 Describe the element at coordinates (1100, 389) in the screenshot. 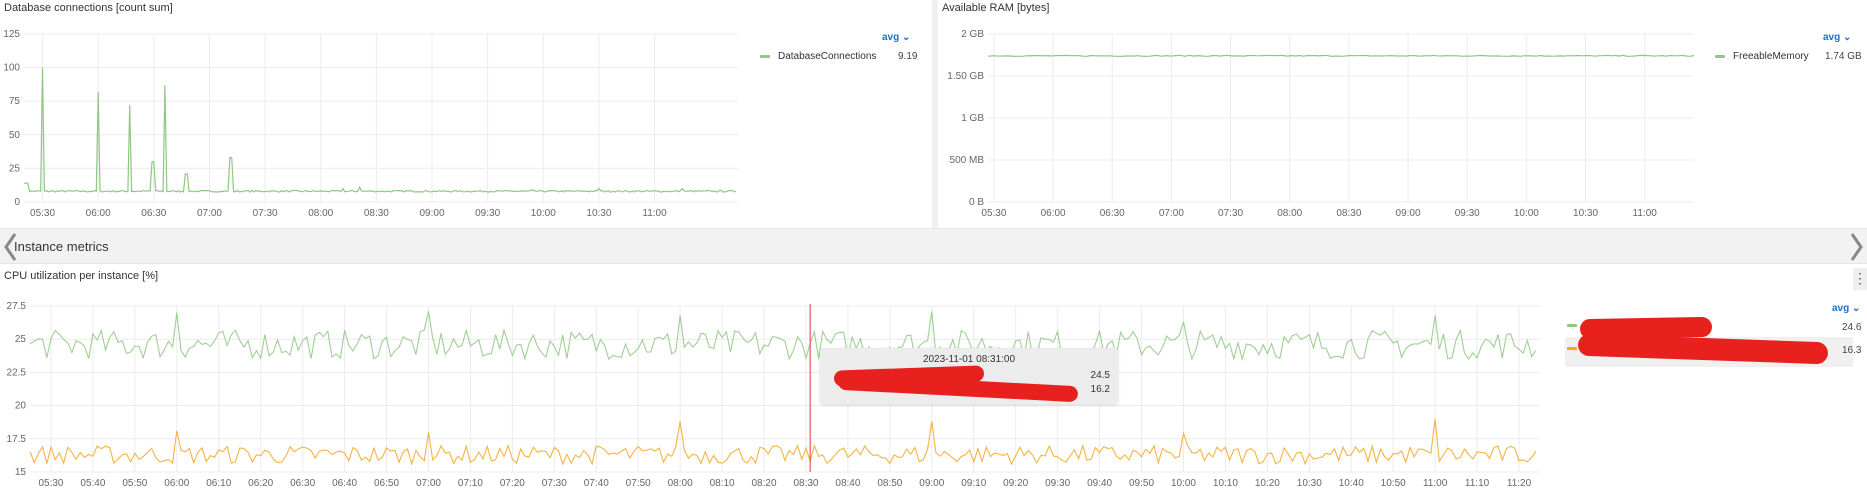

I see `tooltip-value: 16.2` at that location.